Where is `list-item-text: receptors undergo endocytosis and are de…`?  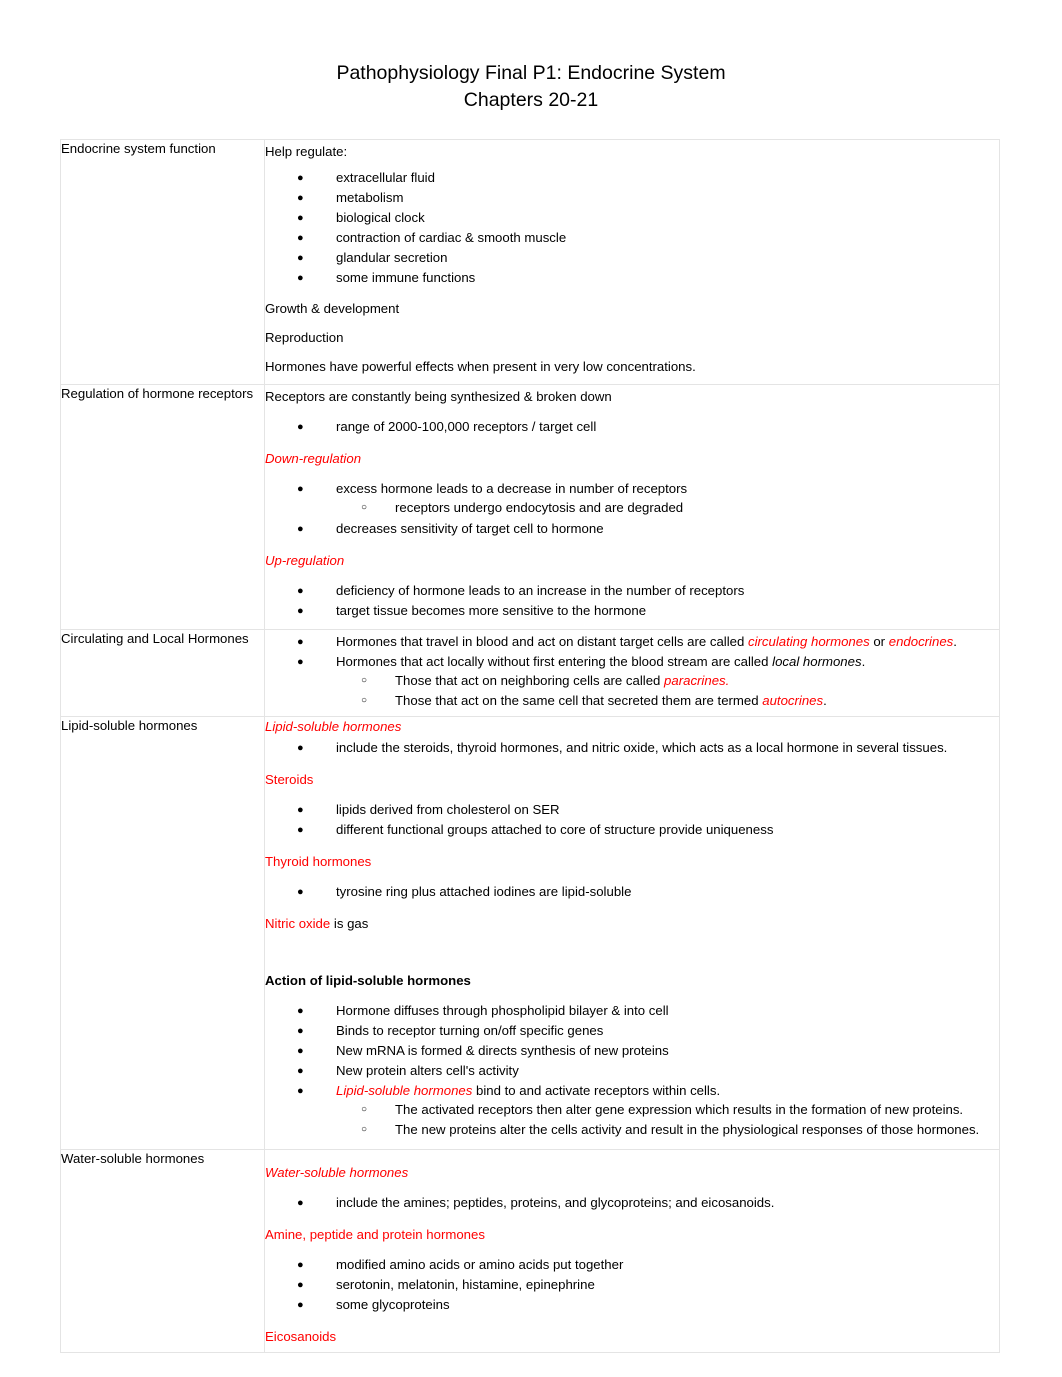
list-item-text: receptors undergo endocytosis and are de… is located at coordinates (539, 507).